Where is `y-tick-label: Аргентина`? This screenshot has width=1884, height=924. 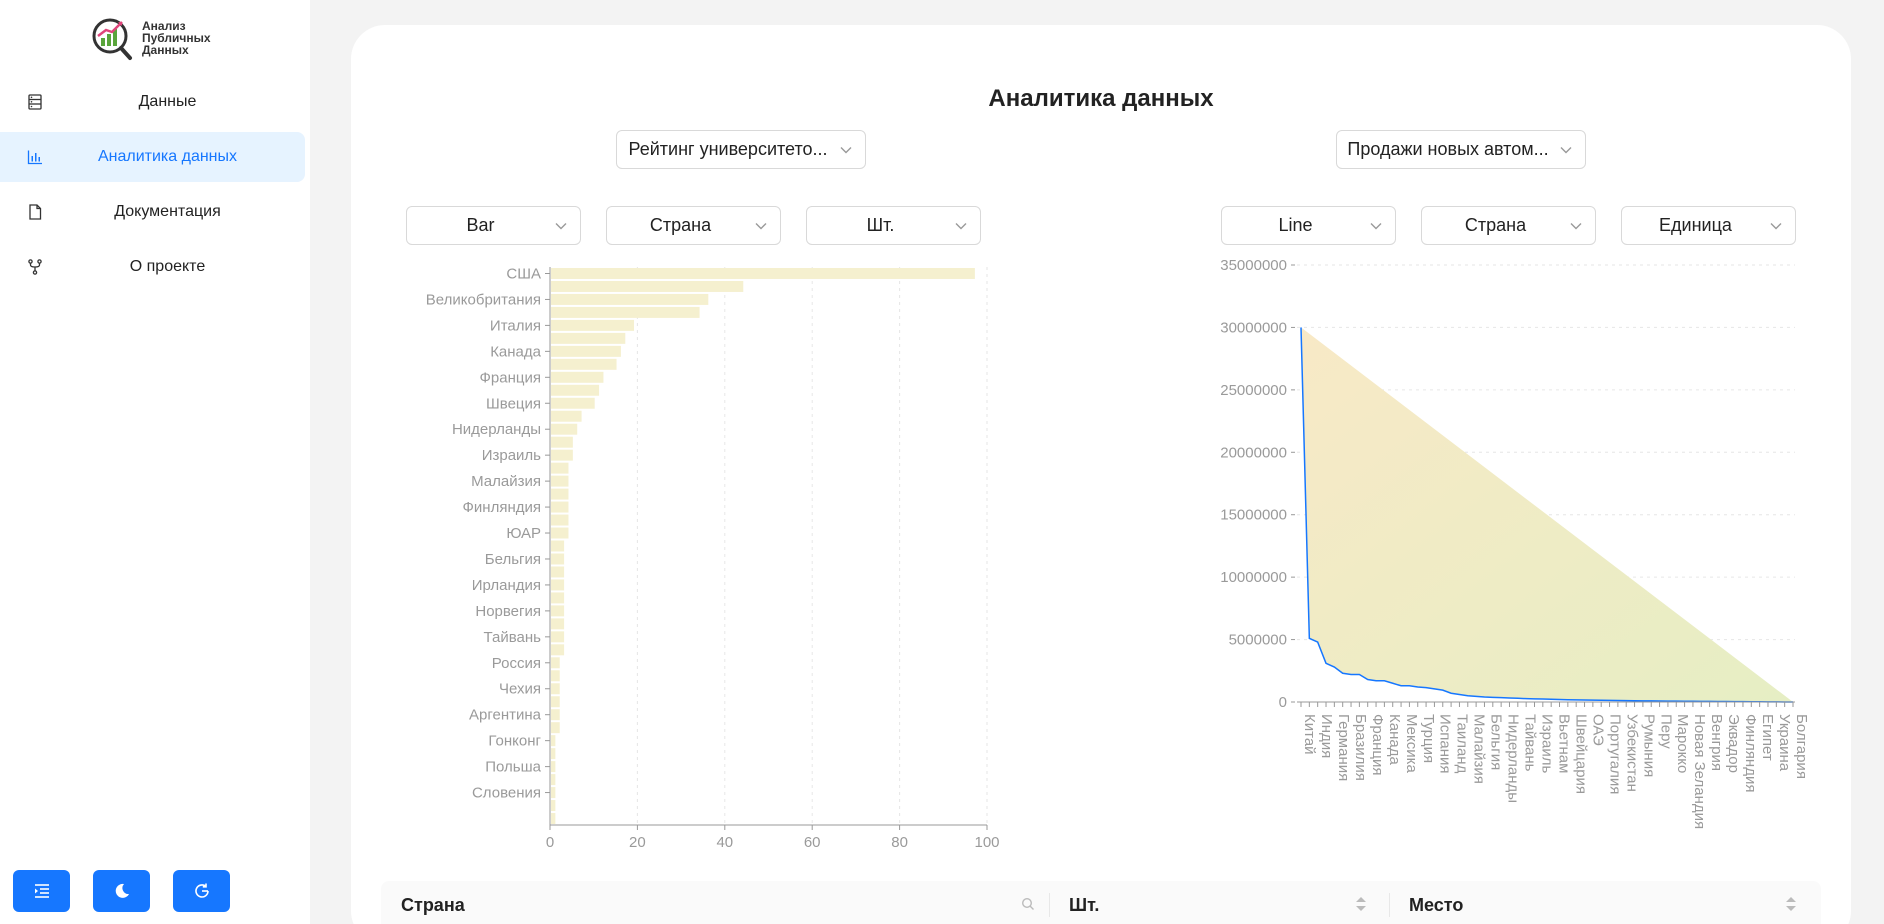
y-tick-label: Аргентина is located at coordinates (505, 715).